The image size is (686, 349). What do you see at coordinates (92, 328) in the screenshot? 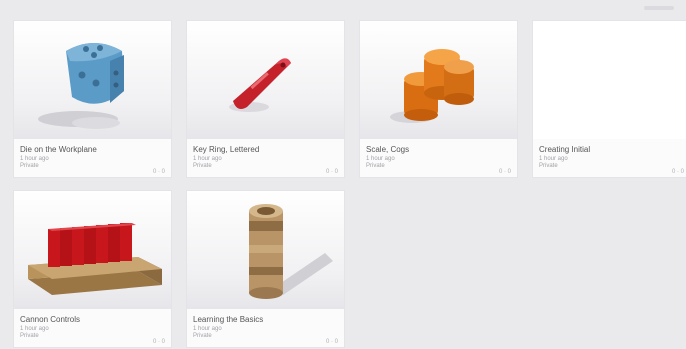
I see `design-meta: Cannon Controls 1 hour ago Private 0 · 0` at bounding box center [92, 328].